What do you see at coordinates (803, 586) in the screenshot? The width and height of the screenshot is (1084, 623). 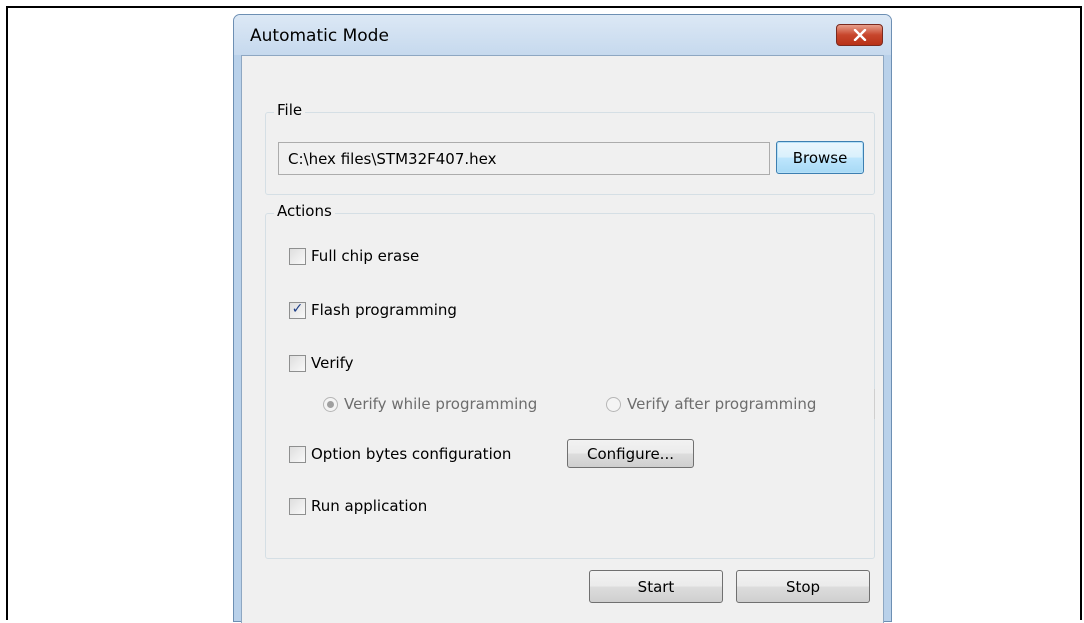 I see `stop-button: Stop` at bounding box center [803, 586].